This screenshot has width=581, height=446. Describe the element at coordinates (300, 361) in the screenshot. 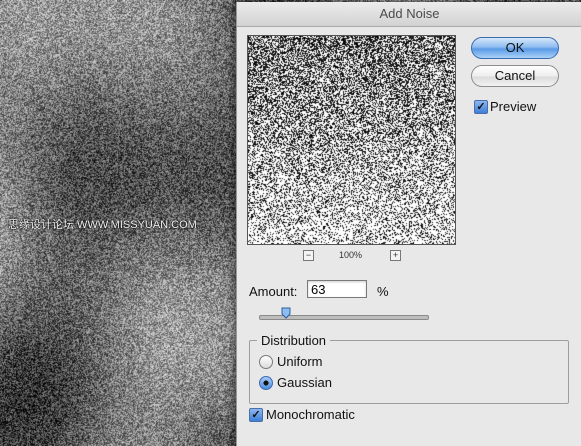

I see `uniform-label: Uniform` at that location.